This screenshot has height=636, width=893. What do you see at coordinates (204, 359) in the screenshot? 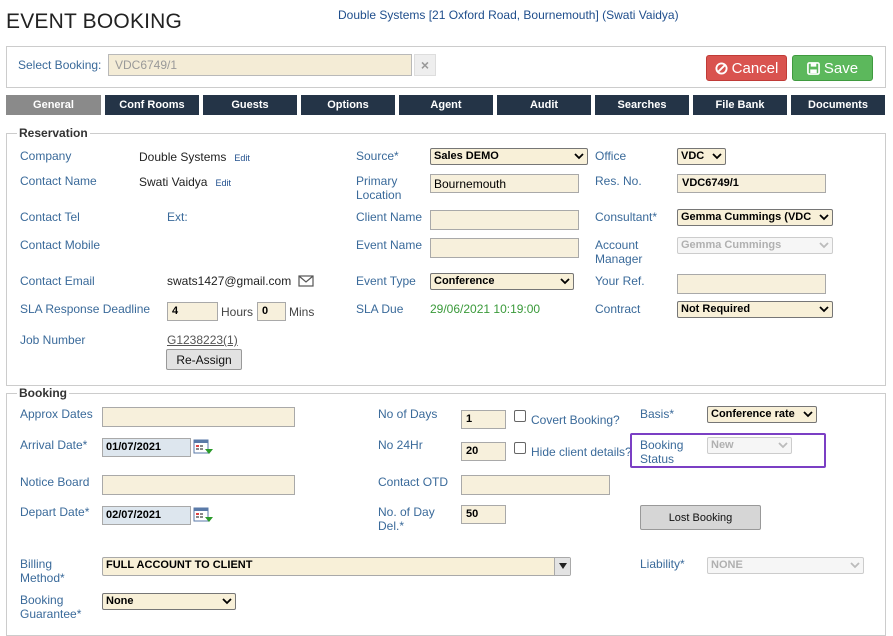
I see `reassign-button: Re-Assign` at bounding box center [204, 359].